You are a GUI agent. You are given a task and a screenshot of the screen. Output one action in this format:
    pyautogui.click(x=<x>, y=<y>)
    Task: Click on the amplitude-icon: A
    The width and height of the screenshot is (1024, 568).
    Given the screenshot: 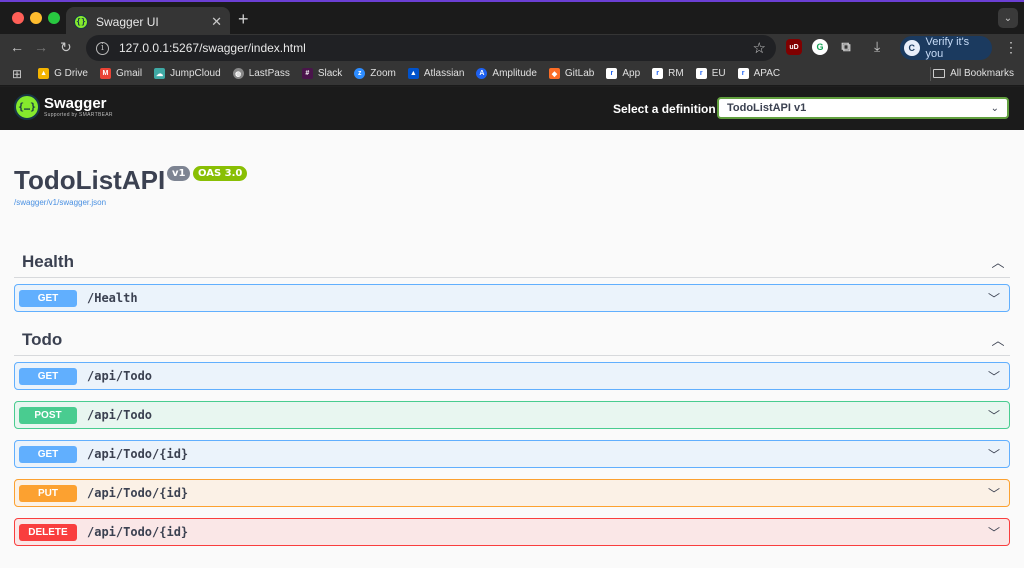 What is the action you would take?
    pyautogui.click(x=482, y=73)
    